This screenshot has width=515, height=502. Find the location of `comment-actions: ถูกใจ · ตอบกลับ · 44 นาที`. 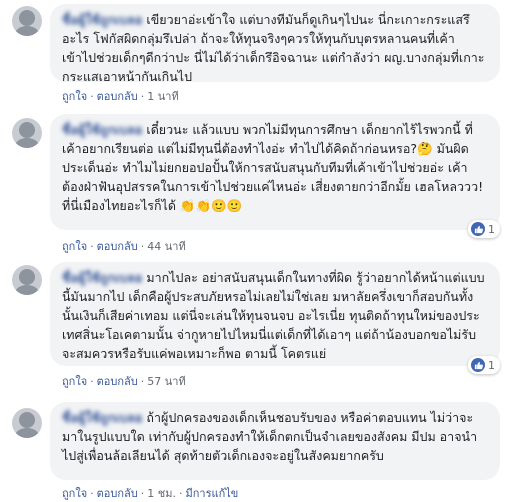

comment-actions: ถูกใจ · ตอบกลับ · 44 นาที is located at coordinates (124, 246).